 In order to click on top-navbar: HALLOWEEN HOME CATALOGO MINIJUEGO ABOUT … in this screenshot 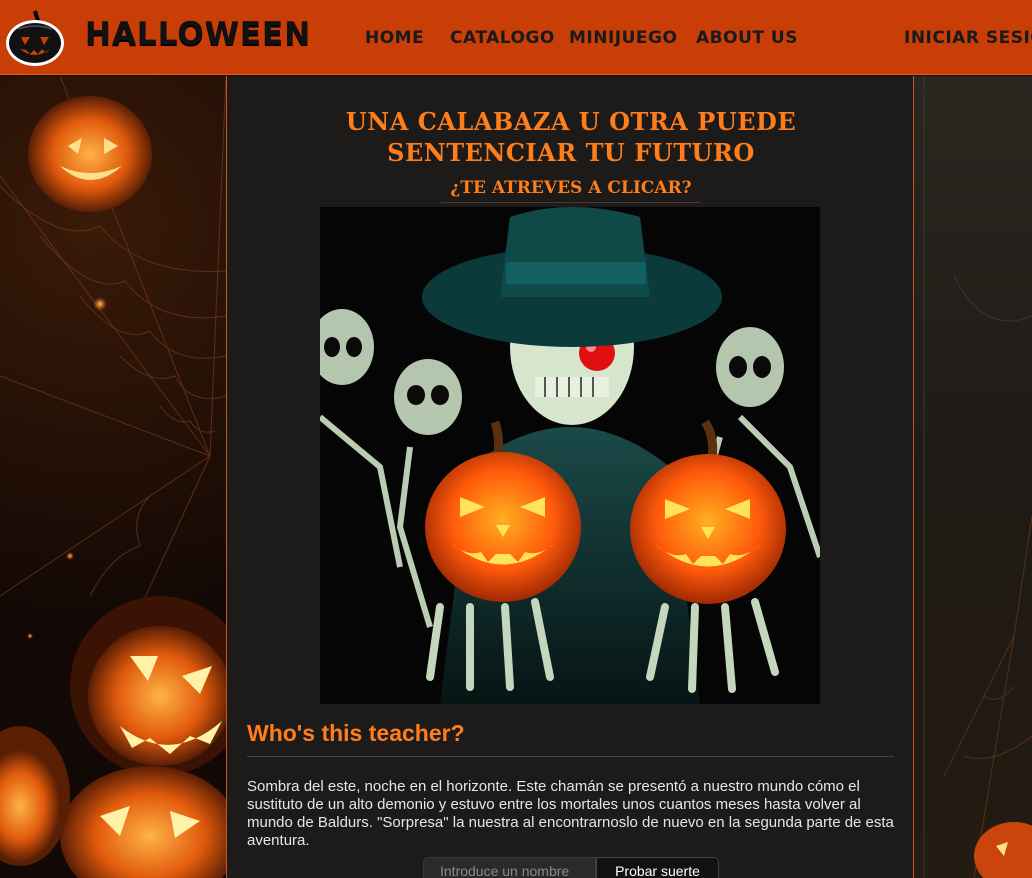, I will do `click(516, 37)`.